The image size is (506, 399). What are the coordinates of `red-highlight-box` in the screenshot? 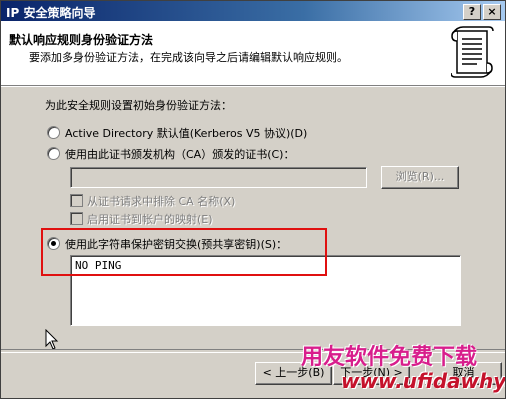 It's located at (184, 252).